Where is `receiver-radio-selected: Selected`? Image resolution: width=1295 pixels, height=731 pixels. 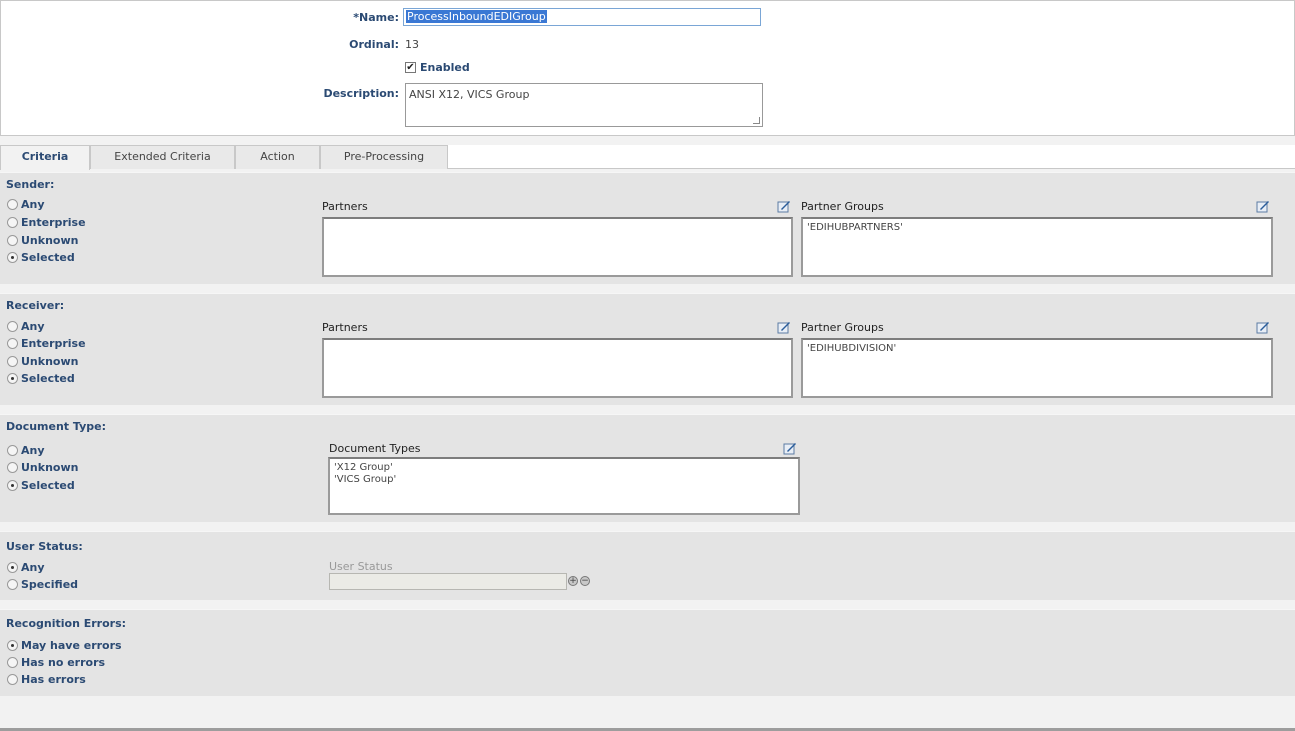
receiver-radio-selected: Selected is located at coordinates (41, 378).